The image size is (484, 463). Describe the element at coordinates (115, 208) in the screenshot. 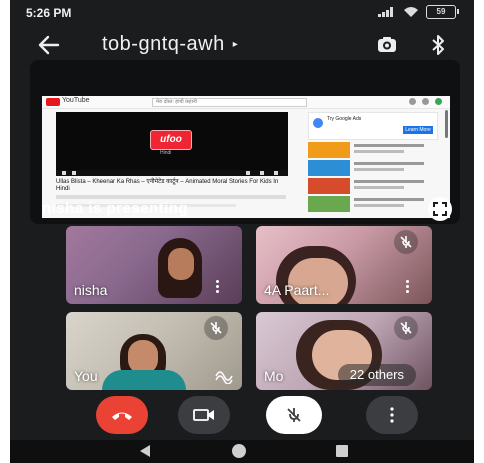

I see `presenting-label: nisha is presenting` at that location.